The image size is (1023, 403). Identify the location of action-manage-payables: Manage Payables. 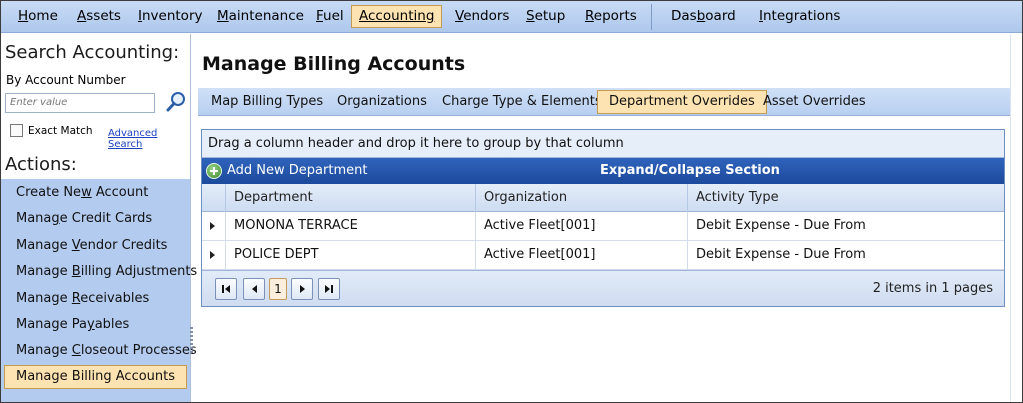
(95, 325).